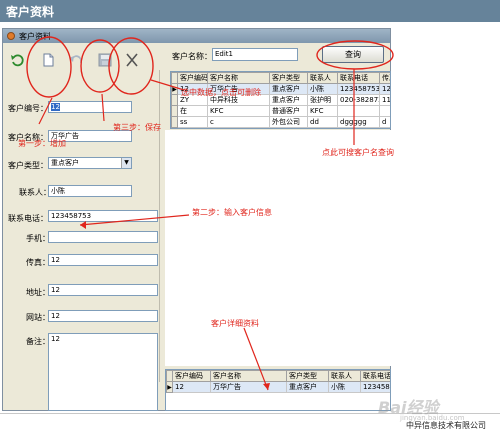 Image resolution: width=500 pixels, height=446 pixels. I want to click on table-cell: 110, so click(384, 100).